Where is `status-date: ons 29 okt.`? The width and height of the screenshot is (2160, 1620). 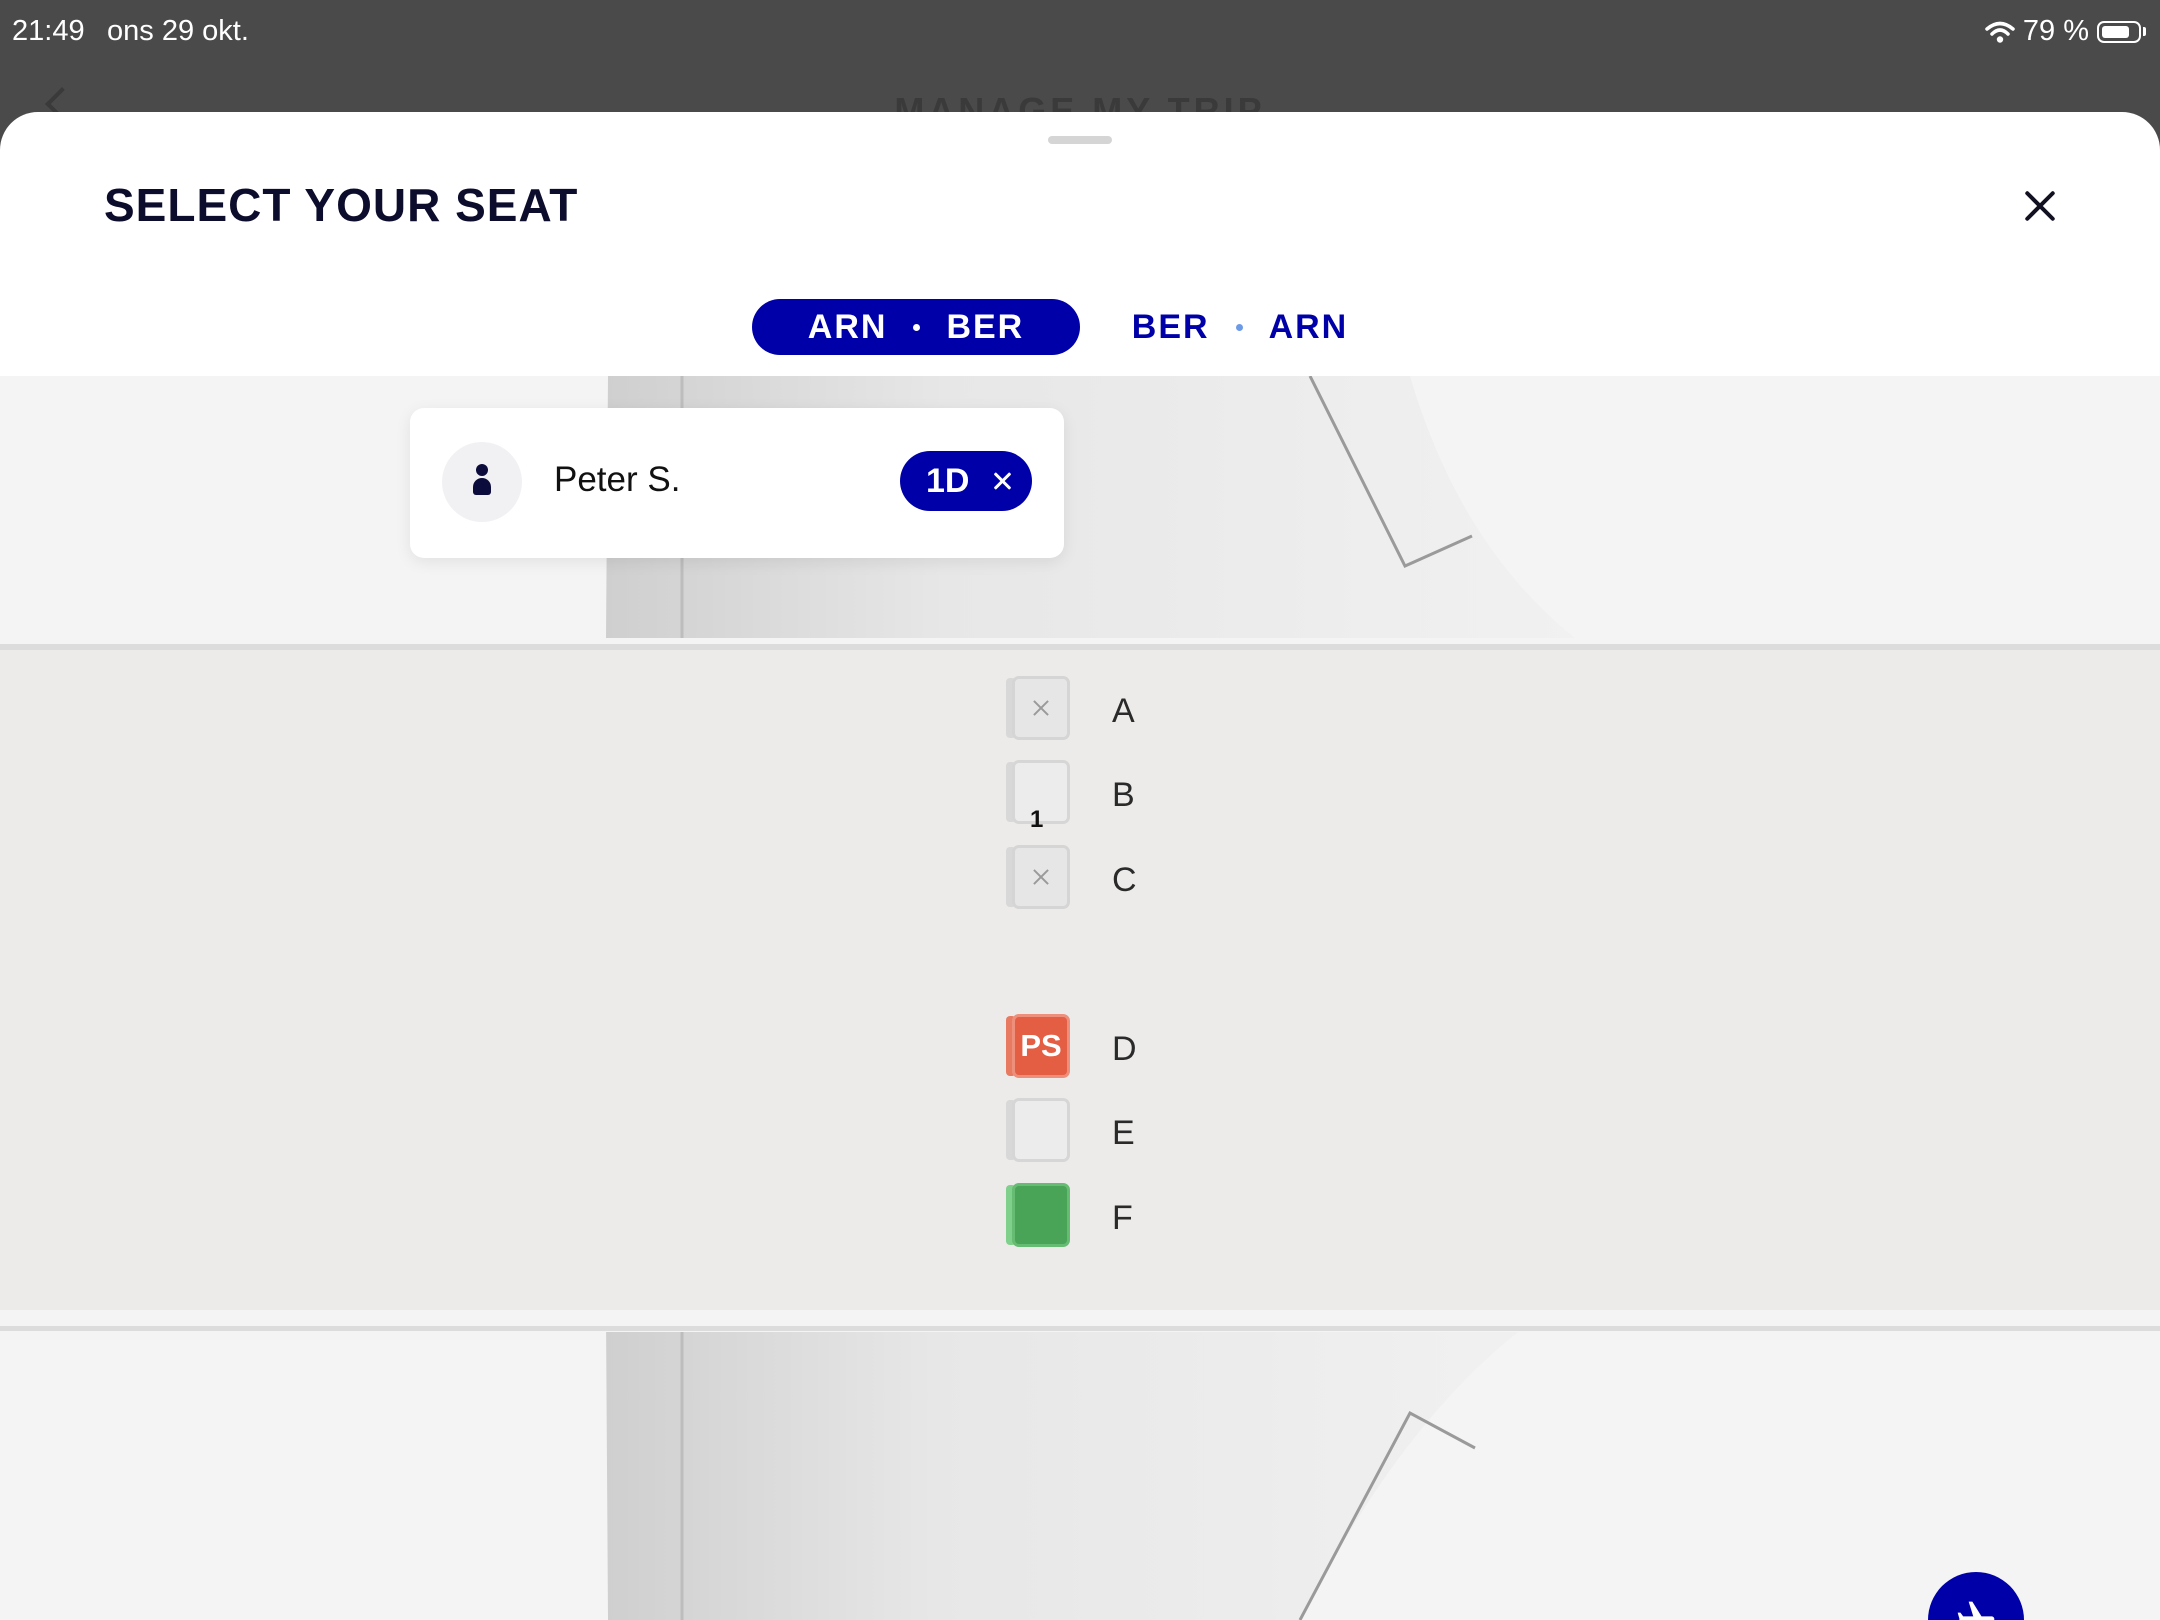
status-date: ons 29 okt. is located at coordinates (178, 31).